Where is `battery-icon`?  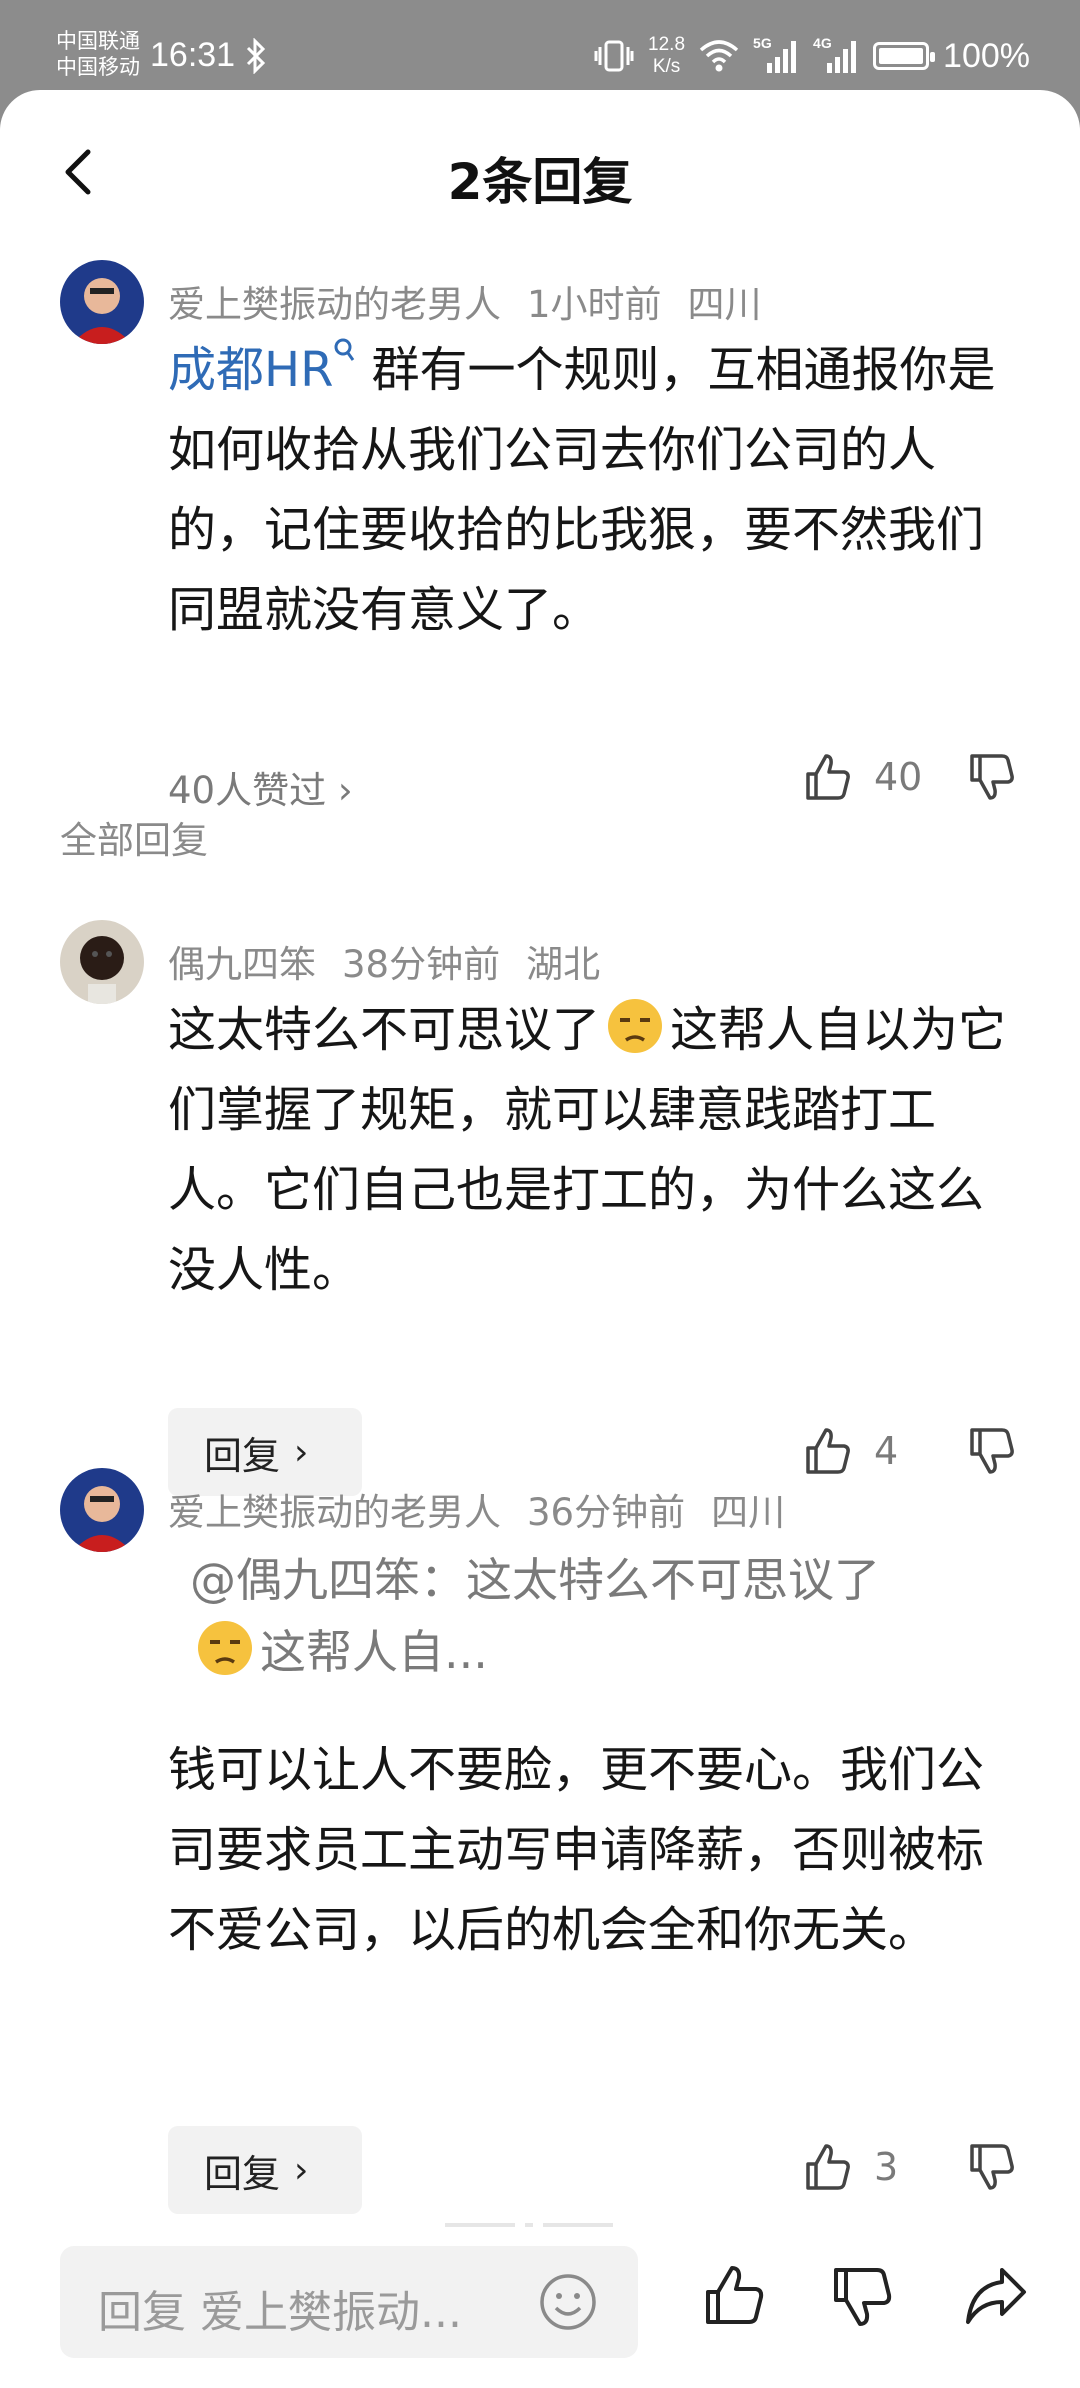 battery-icon is located at coordinates (904, 56).